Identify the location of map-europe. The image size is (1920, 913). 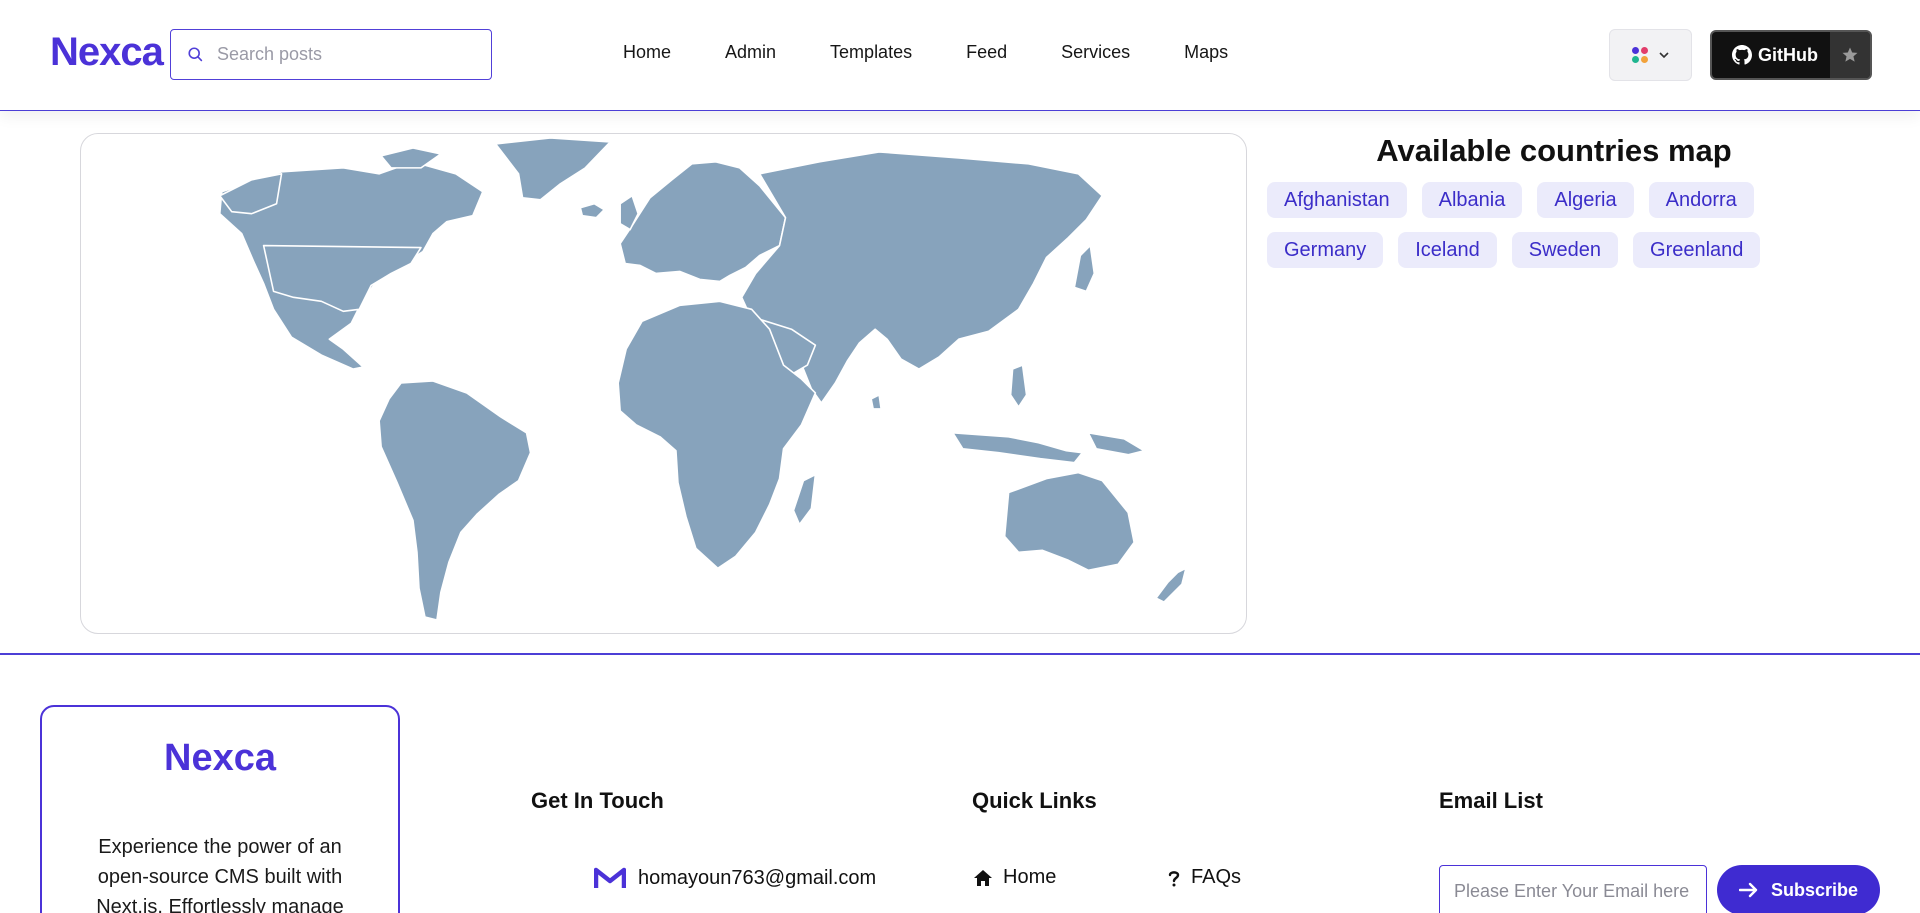
(703, 222).